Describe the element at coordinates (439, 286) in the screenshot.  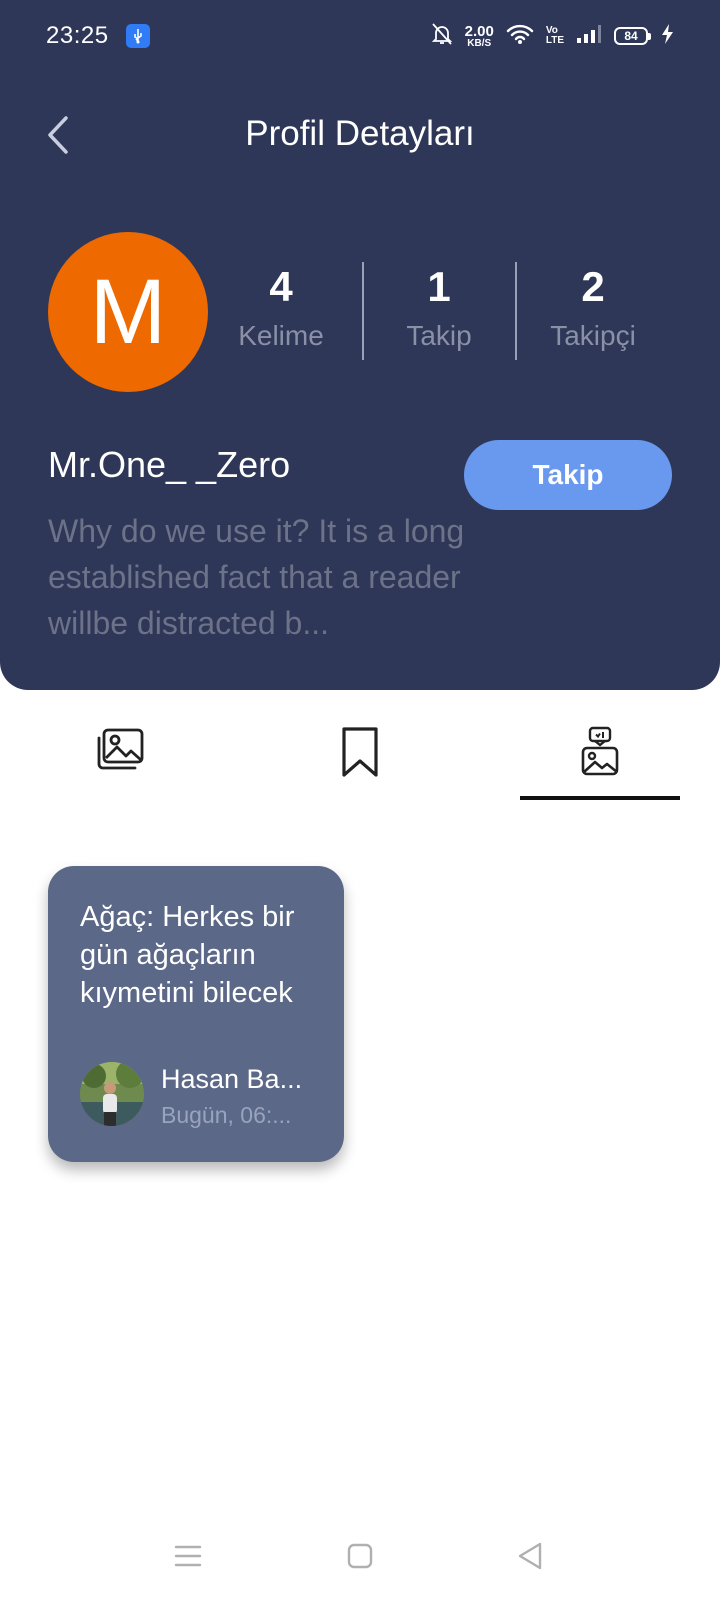
I see `stat-value: 1` at that location.